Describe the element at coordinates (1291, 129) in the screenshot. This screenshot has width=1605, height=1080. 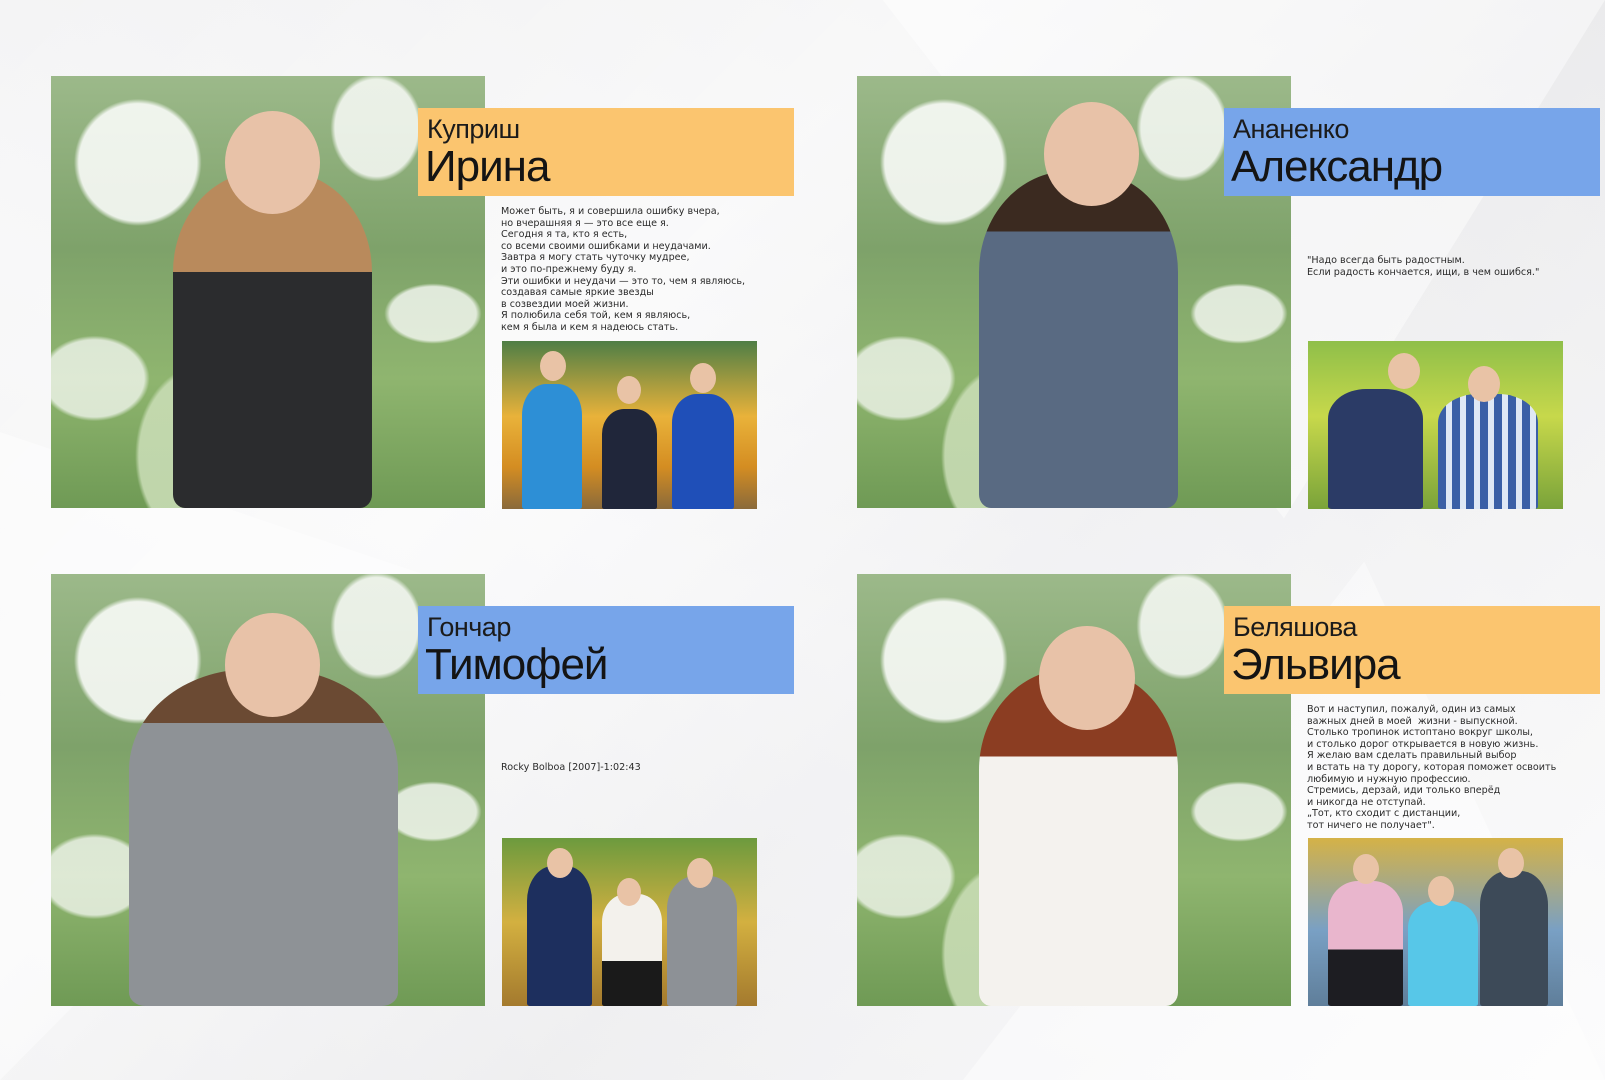
I see `student-surname: Ананенко` at that location.